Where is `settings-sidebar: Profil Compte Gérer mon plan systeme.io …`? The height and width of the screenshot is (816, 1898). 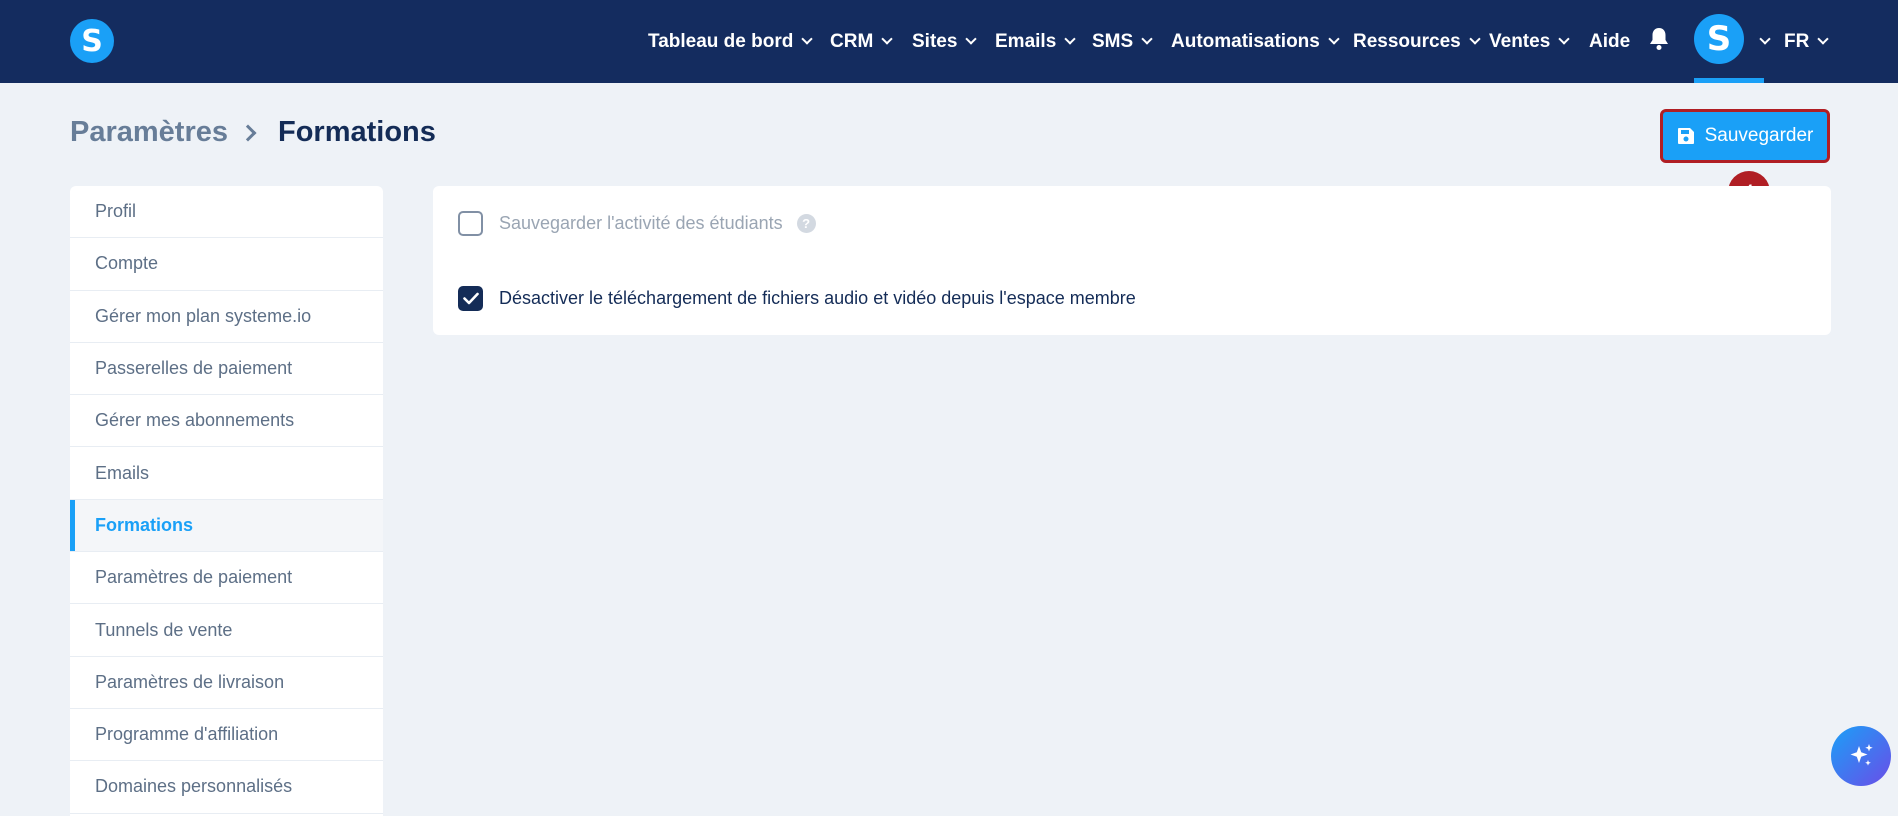 settings-sidebar: Profil Compte Gérer mon plan systeme.io … is located at coordinates (226, 501).